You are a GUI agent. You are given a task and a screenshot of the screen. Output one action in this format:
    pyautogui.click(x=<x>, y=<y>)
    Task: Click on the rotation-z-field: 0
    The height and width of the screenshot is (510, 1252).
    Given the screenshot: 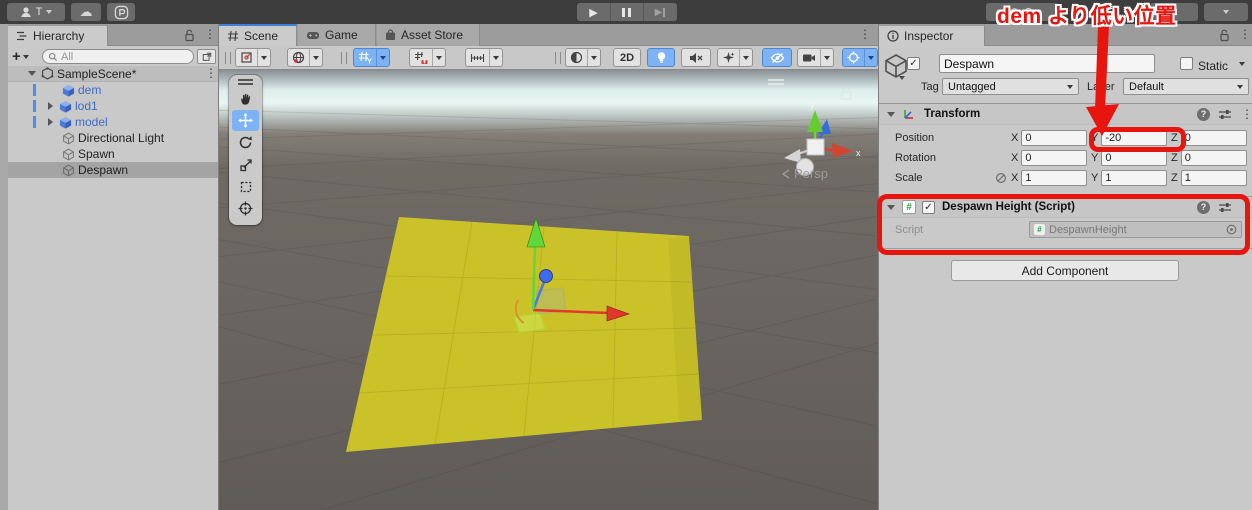 What is the action you would take?
    pyautogui.click(x=1213, y=157)
    